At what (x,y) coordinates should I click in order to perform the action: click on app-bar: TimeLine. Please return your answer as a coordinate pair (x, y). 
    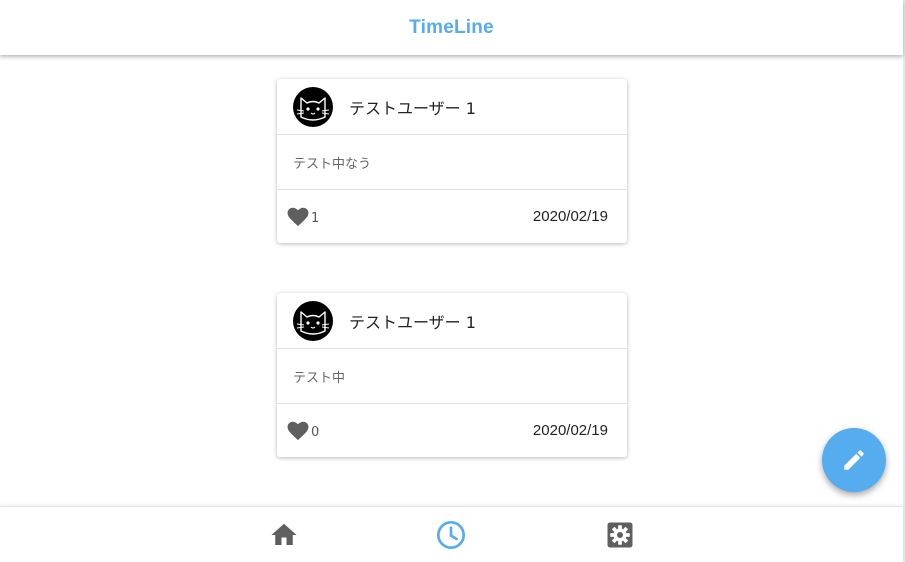
    Looking at the image, I should click on (451, 27).